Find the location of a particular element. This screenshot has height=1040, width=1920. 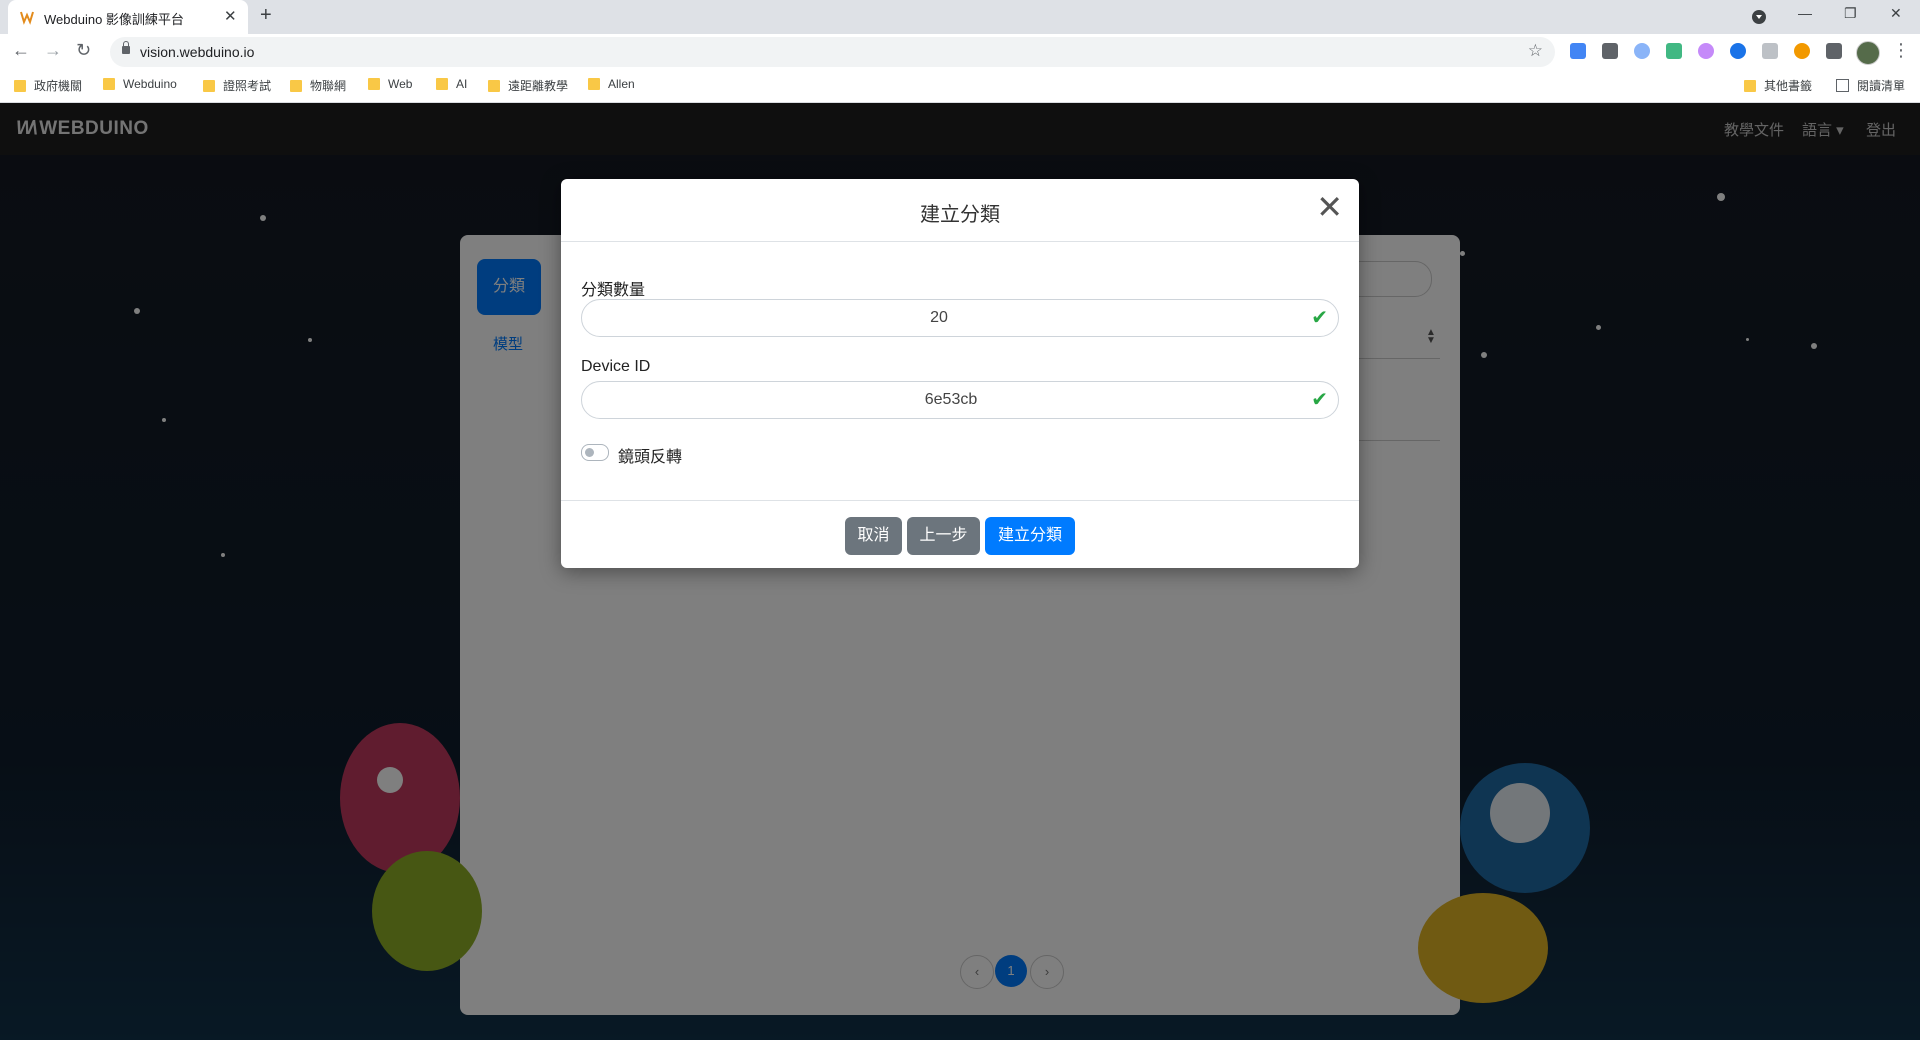

bookmark-folder: 政府機關 is located at coordinates (48, 85).